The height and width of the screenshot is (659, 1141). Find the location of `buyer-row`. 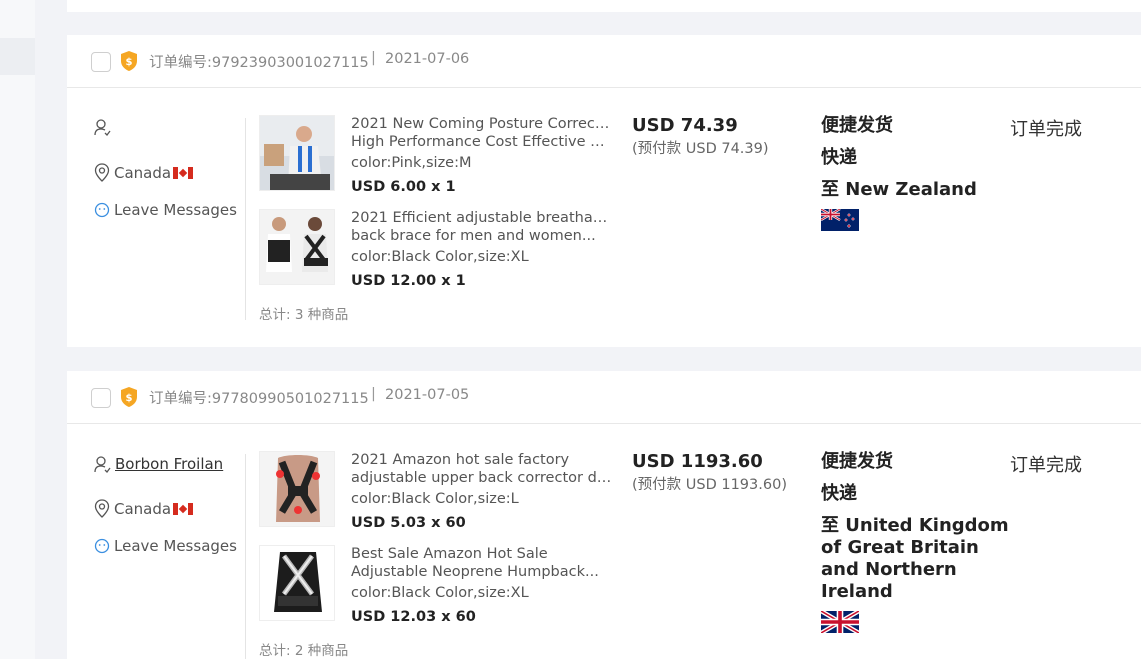

buyer-row is located at coordinates (104, 127).